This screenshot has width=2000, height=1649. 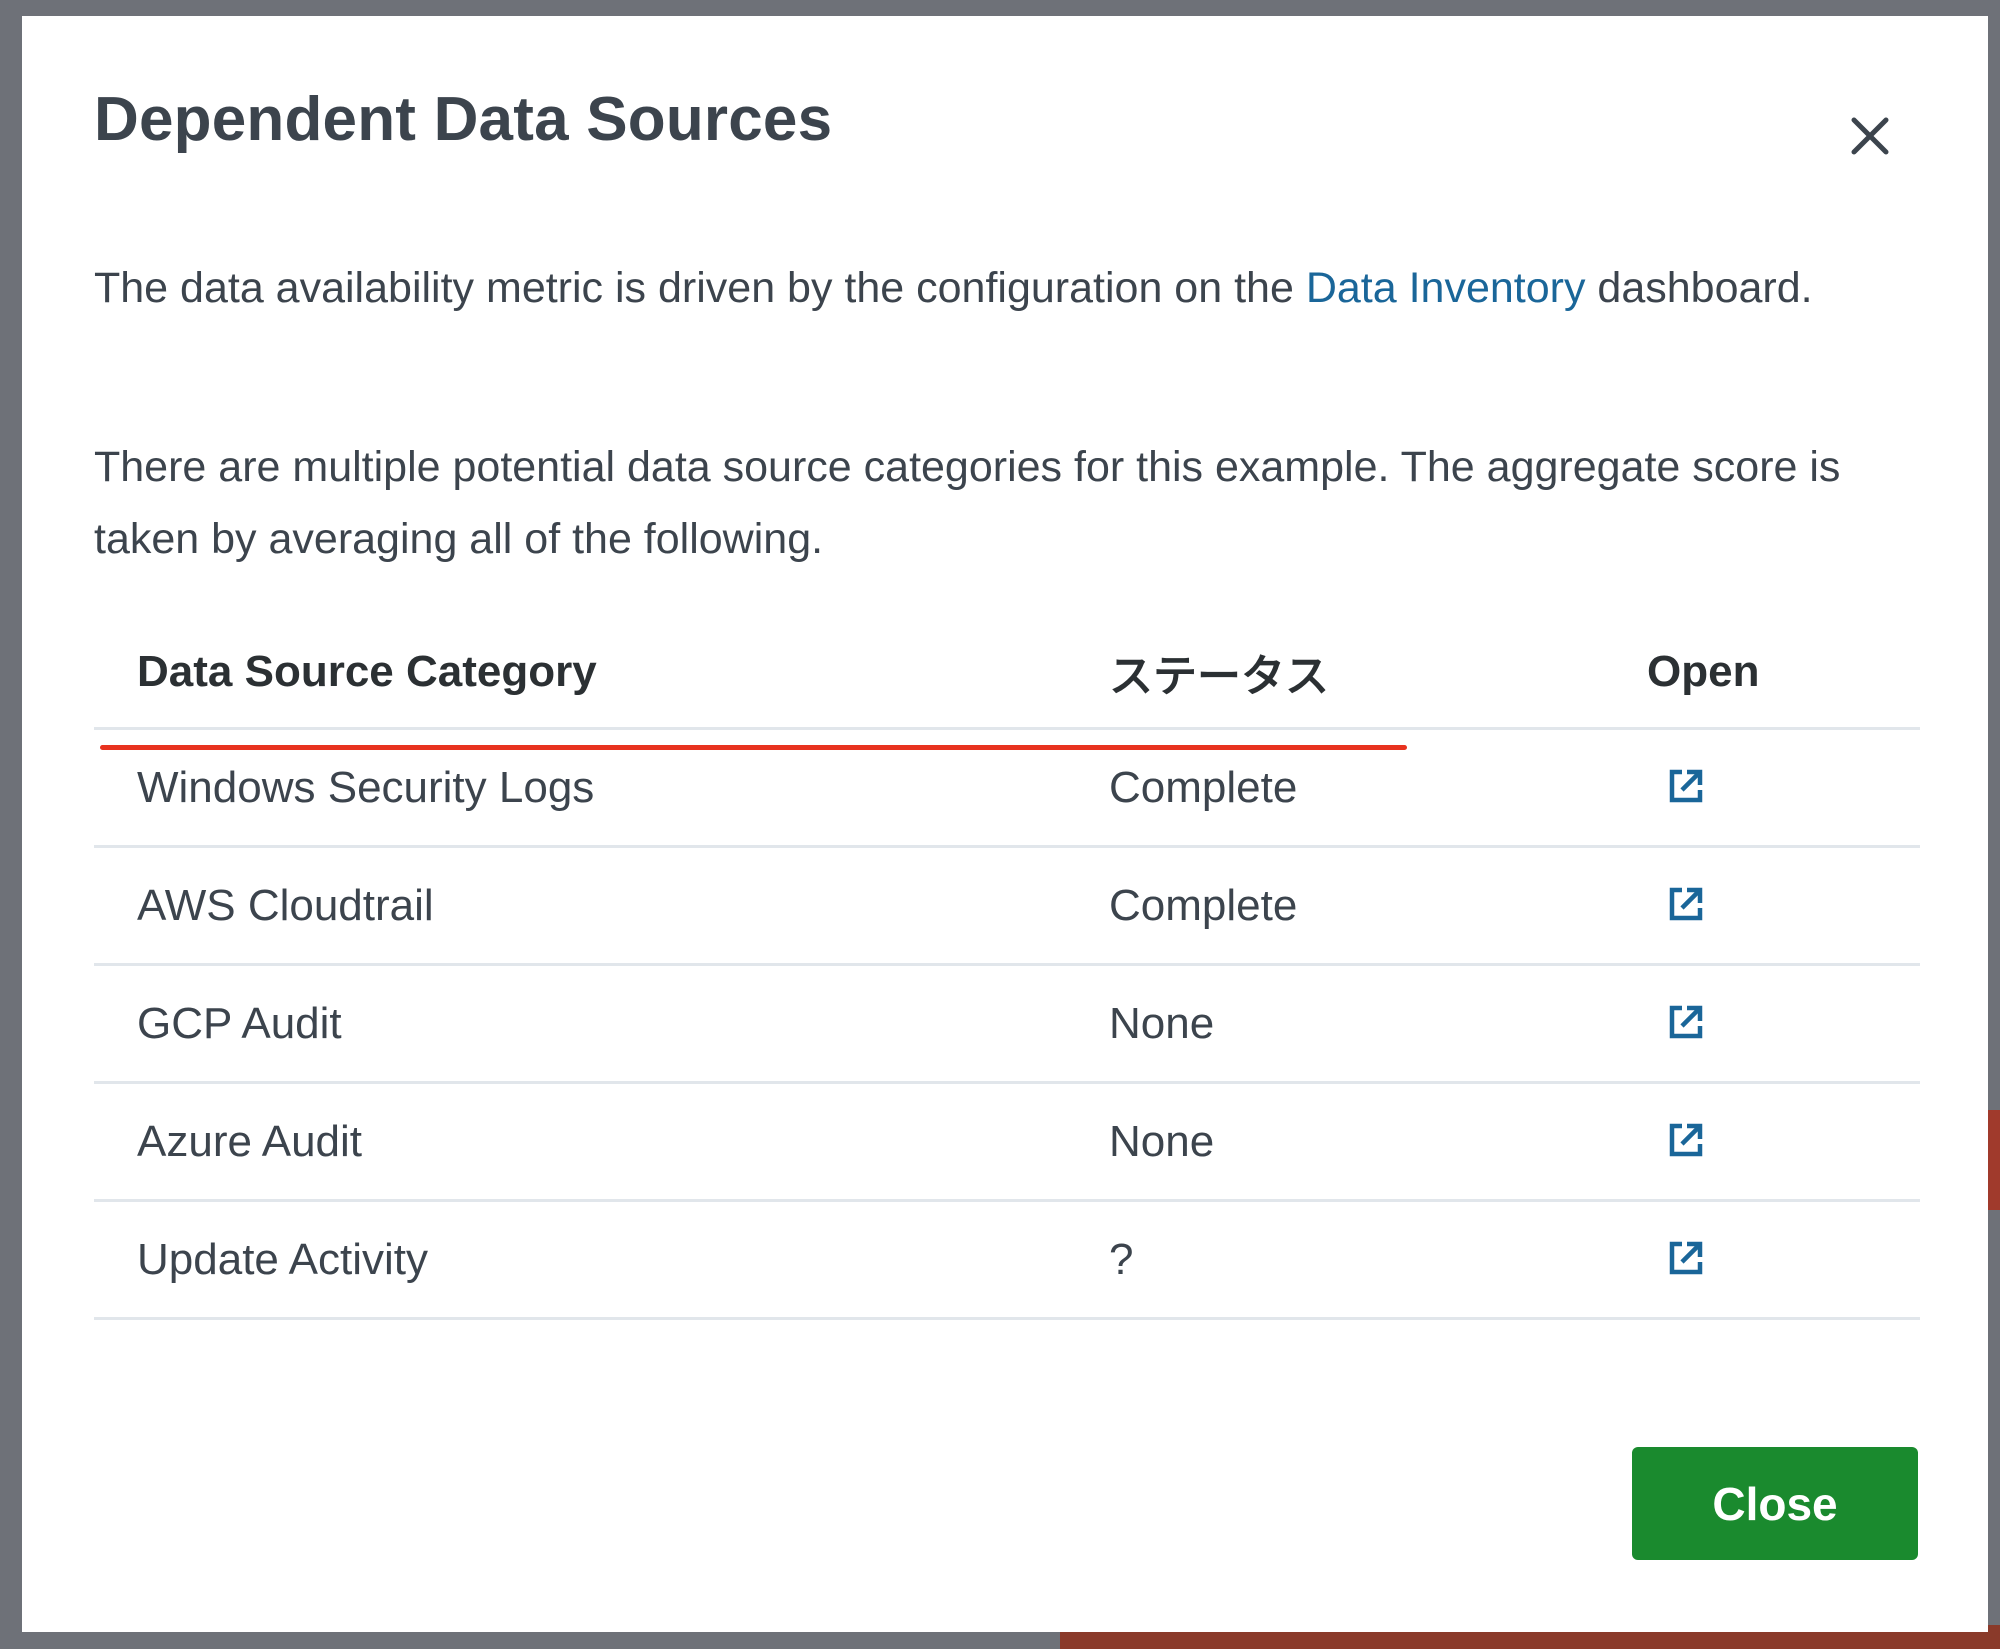 I want to click on table-row: GCP Audit None, so click(x=1007, y=1025).